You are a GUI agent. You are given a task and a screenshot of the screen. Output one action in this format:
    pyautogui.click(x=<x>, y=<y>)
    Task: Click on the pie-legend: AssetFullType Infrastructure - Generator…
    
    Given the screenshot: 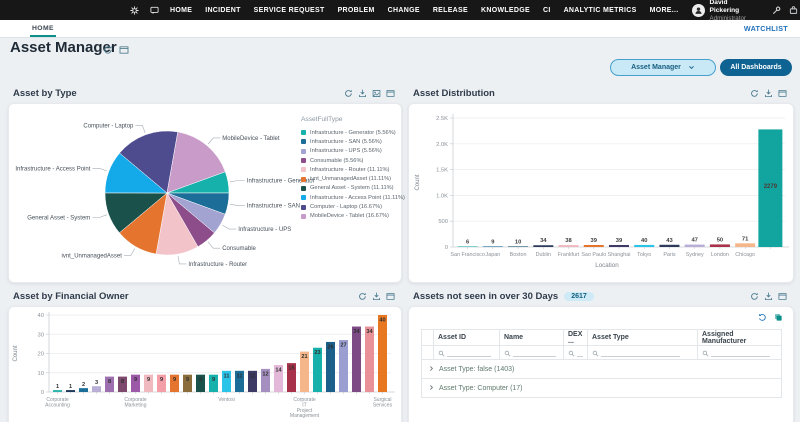 What is the action you would take?
    pyautogui.click(x=353, y=168)
    